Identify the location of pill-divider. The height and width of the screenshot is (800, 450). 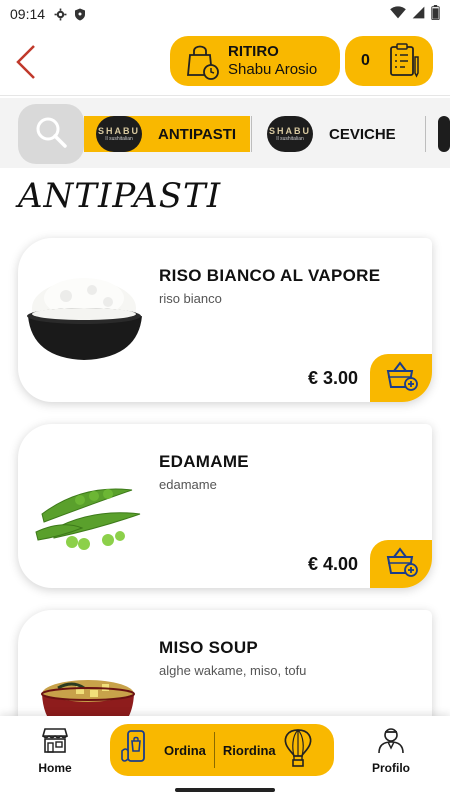
(214, 750).